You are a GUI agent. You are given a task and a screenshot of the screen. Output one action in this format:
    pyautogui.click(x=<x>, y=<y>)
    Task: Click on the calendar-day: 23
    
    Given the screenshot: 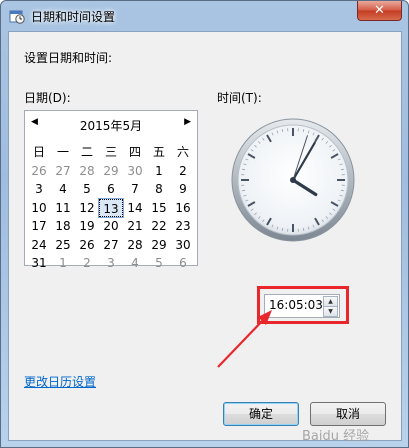 What is the action you would take?
    pyautogui.click(x=183, y=226)
    